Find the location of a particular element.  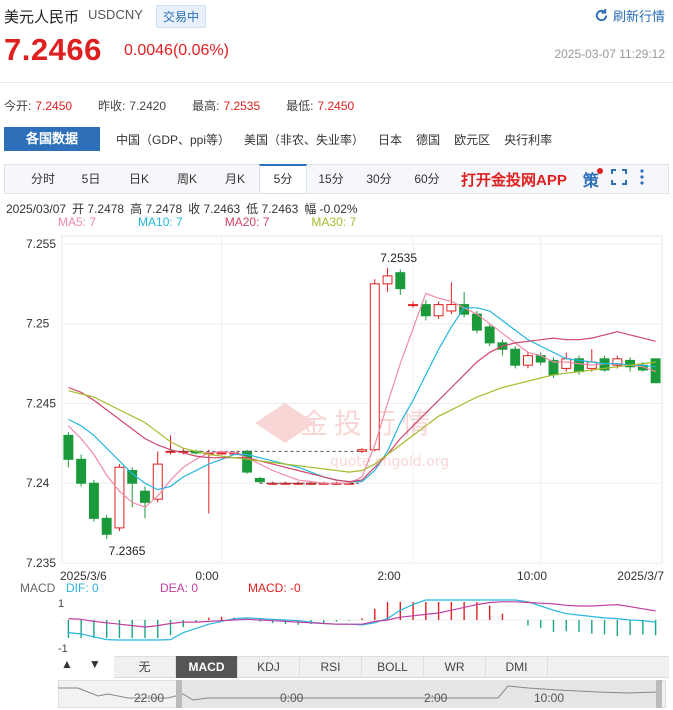

tab-indicator-rsi: RSI is located at coordinates (331, 667).